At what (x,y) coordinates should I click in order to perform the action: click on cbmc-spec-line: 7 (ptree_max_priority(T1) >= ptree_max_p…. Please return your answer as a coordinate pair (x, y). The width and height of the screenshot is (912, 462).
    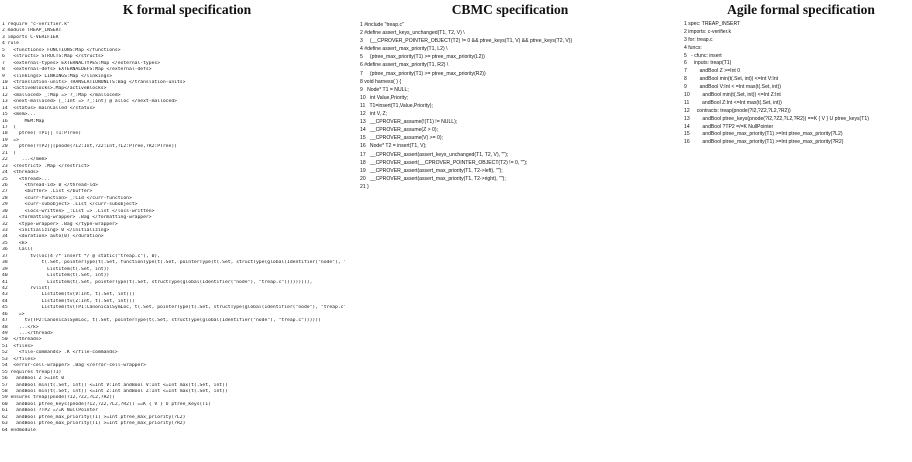
    Looking at the image, I should click on (423, 73).